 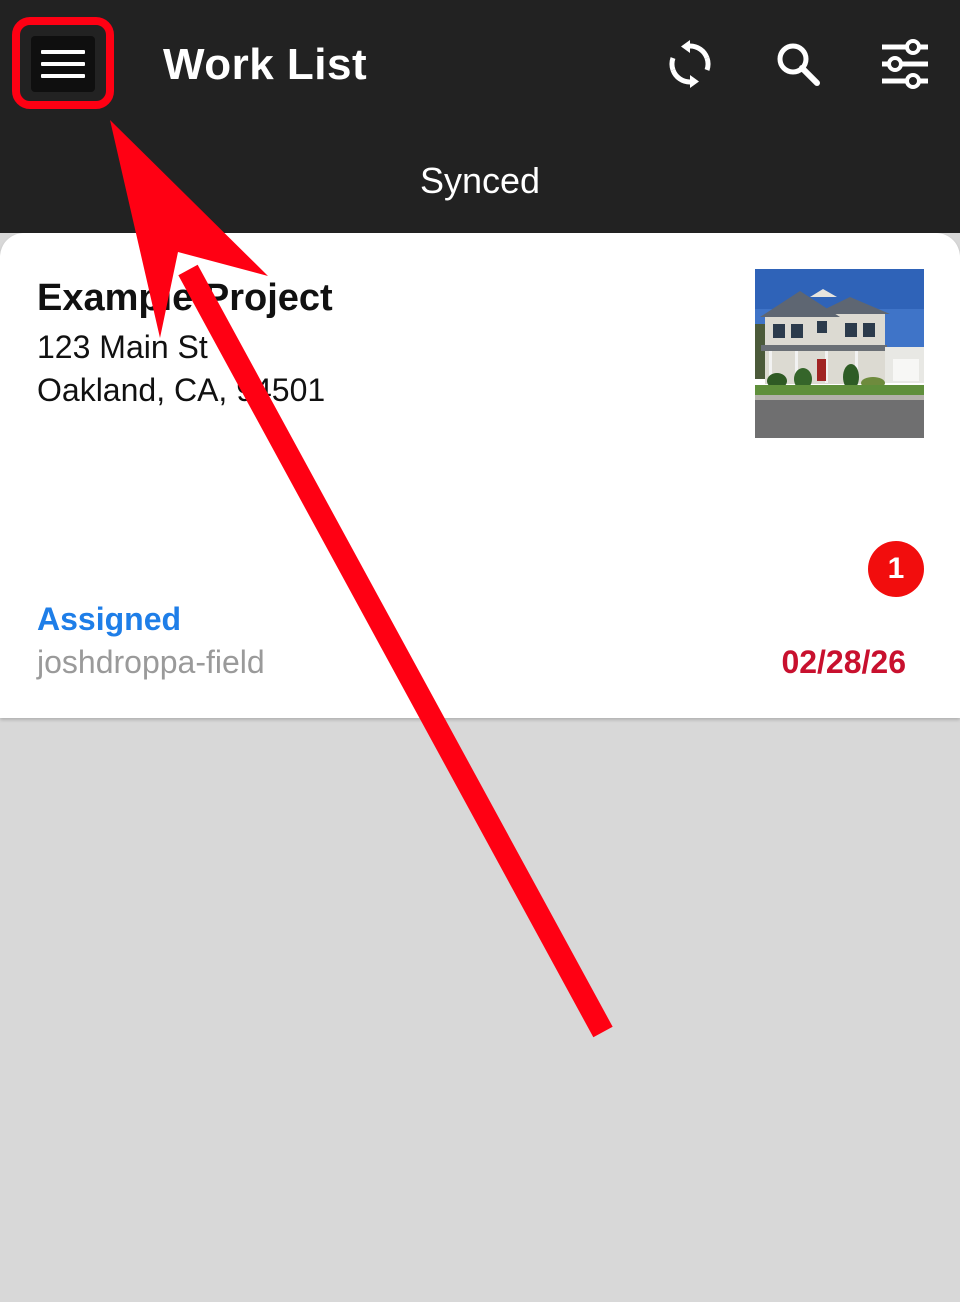 I want to click on filter-sliders-icon, so click(x=905, y=64).